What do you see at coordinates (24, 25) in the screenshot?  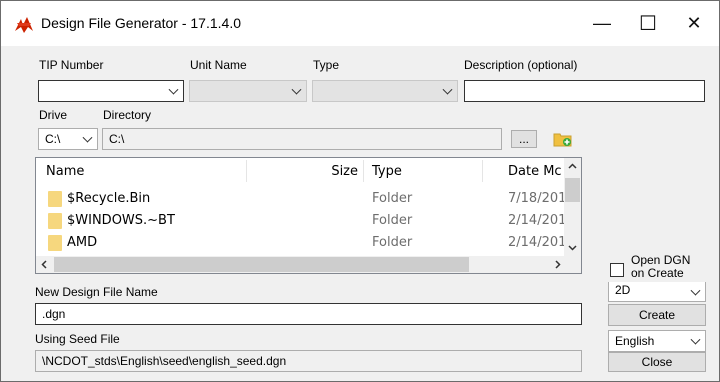 I see `app-logo-icon` at bounding box center [24, 25].